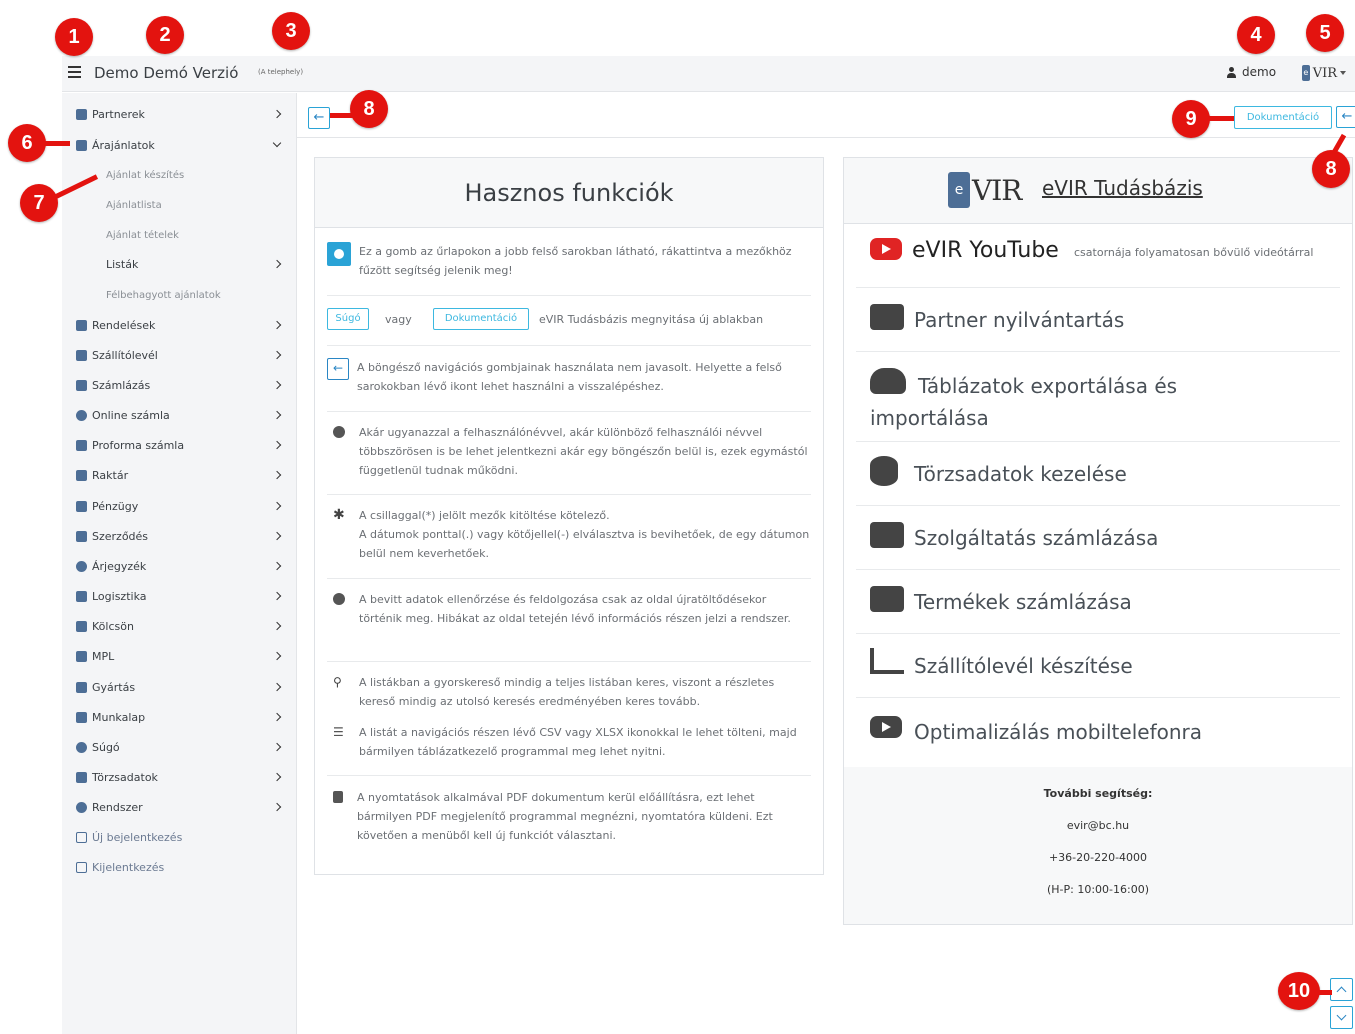 This screenshot has height=1034, width=1355. I want to click on sidebar-item-raktar: Raktár, so click(181, 475).